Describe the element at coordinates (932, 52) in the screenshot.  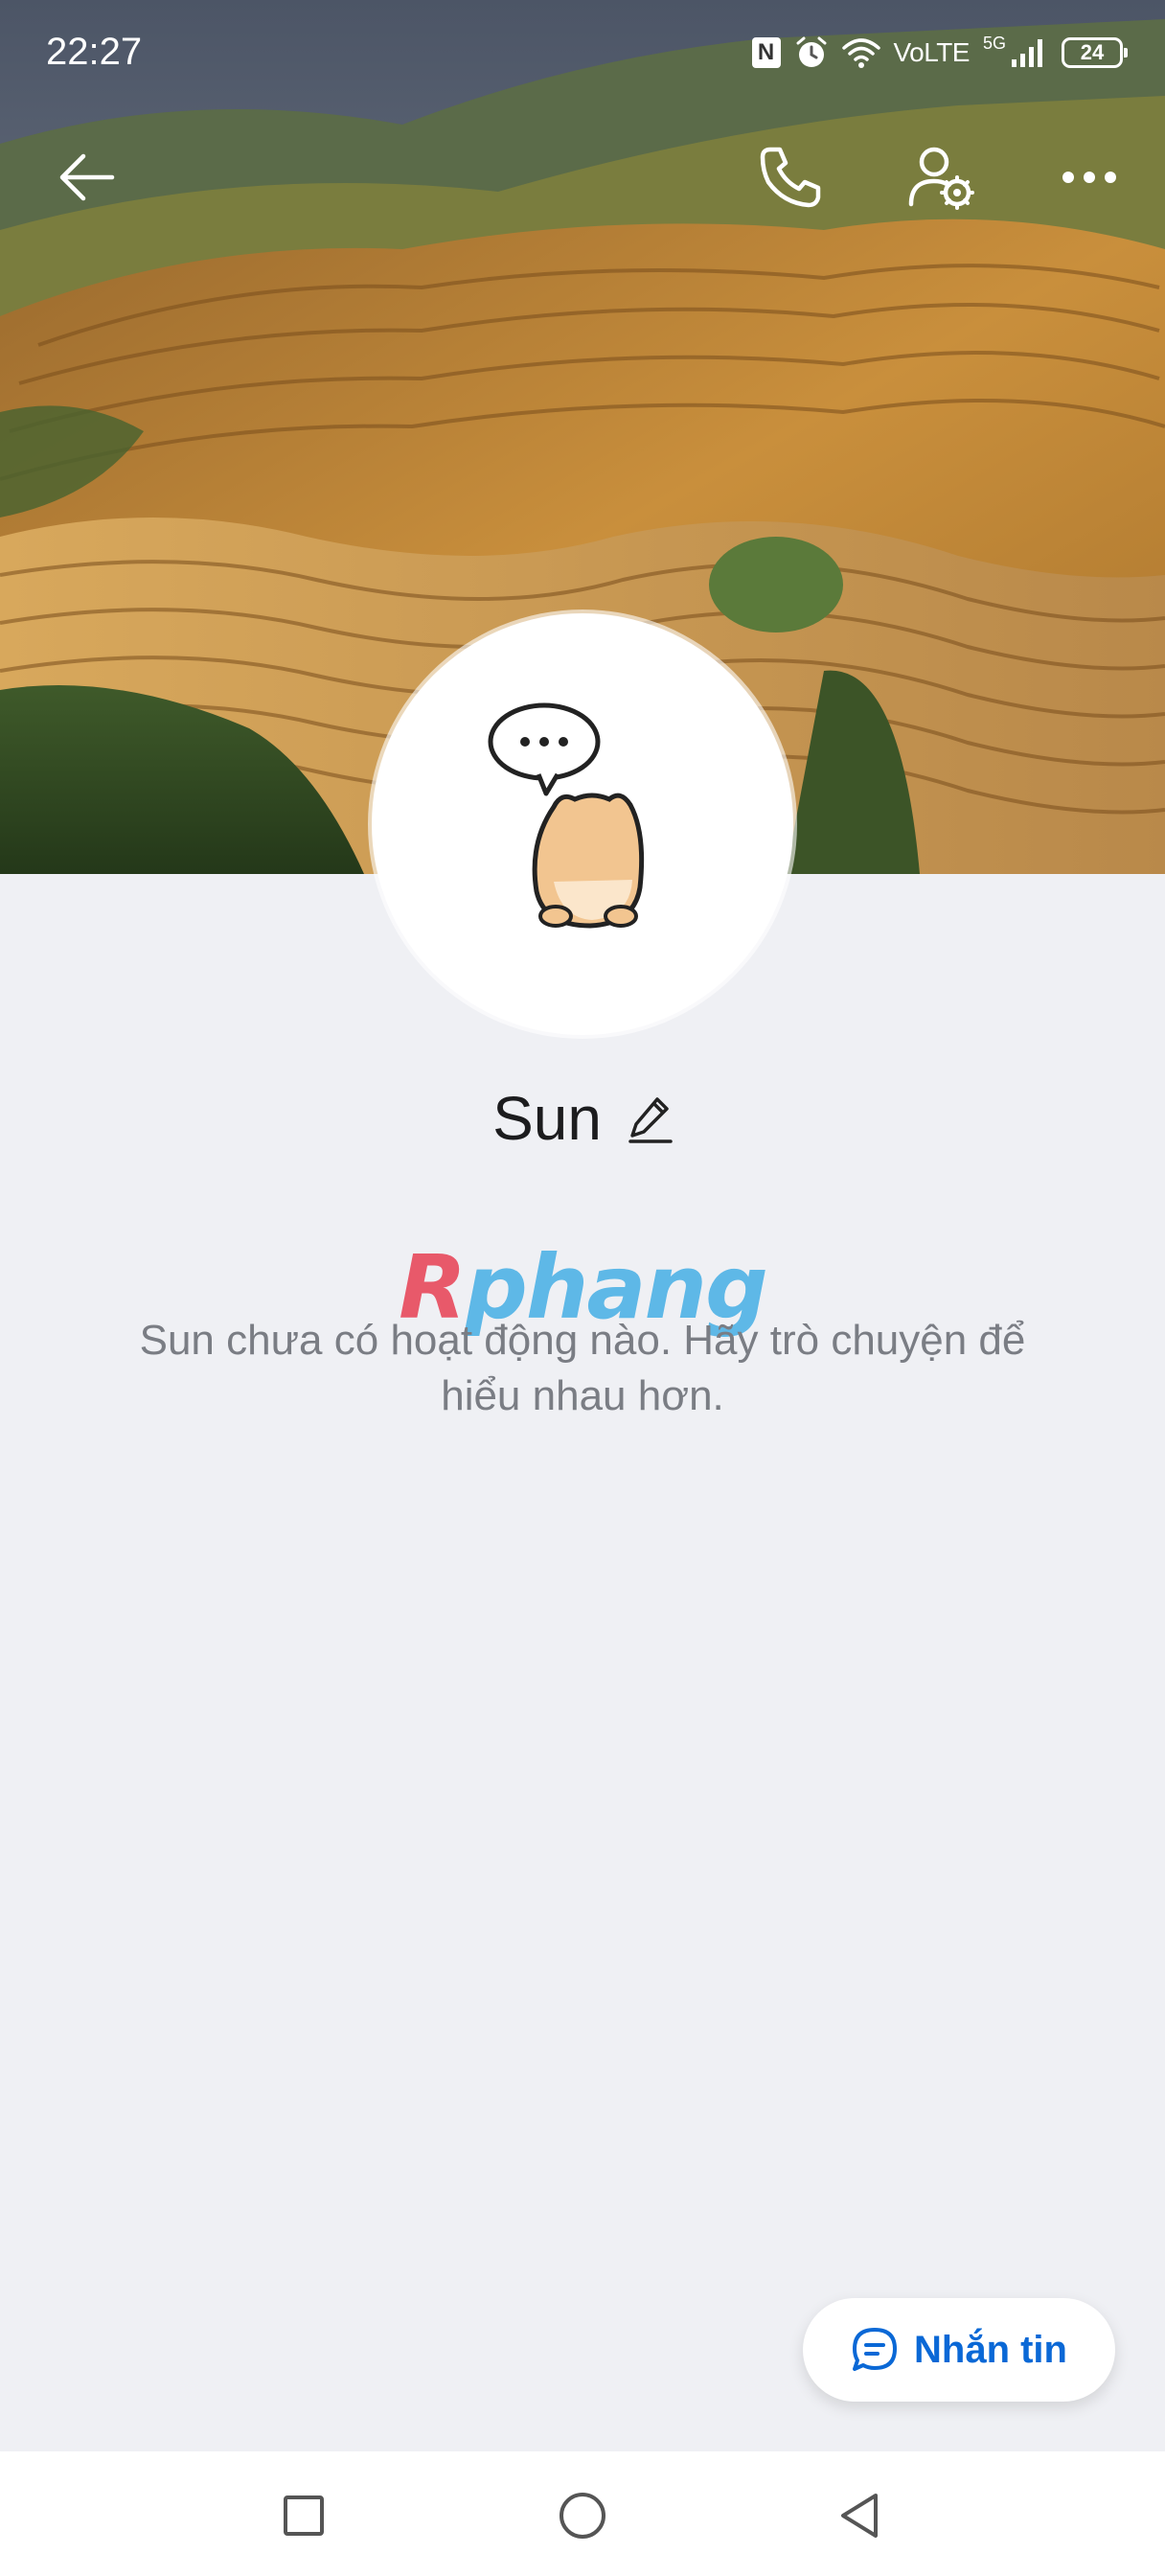
I see `volte-label: VoLTE` at that location.